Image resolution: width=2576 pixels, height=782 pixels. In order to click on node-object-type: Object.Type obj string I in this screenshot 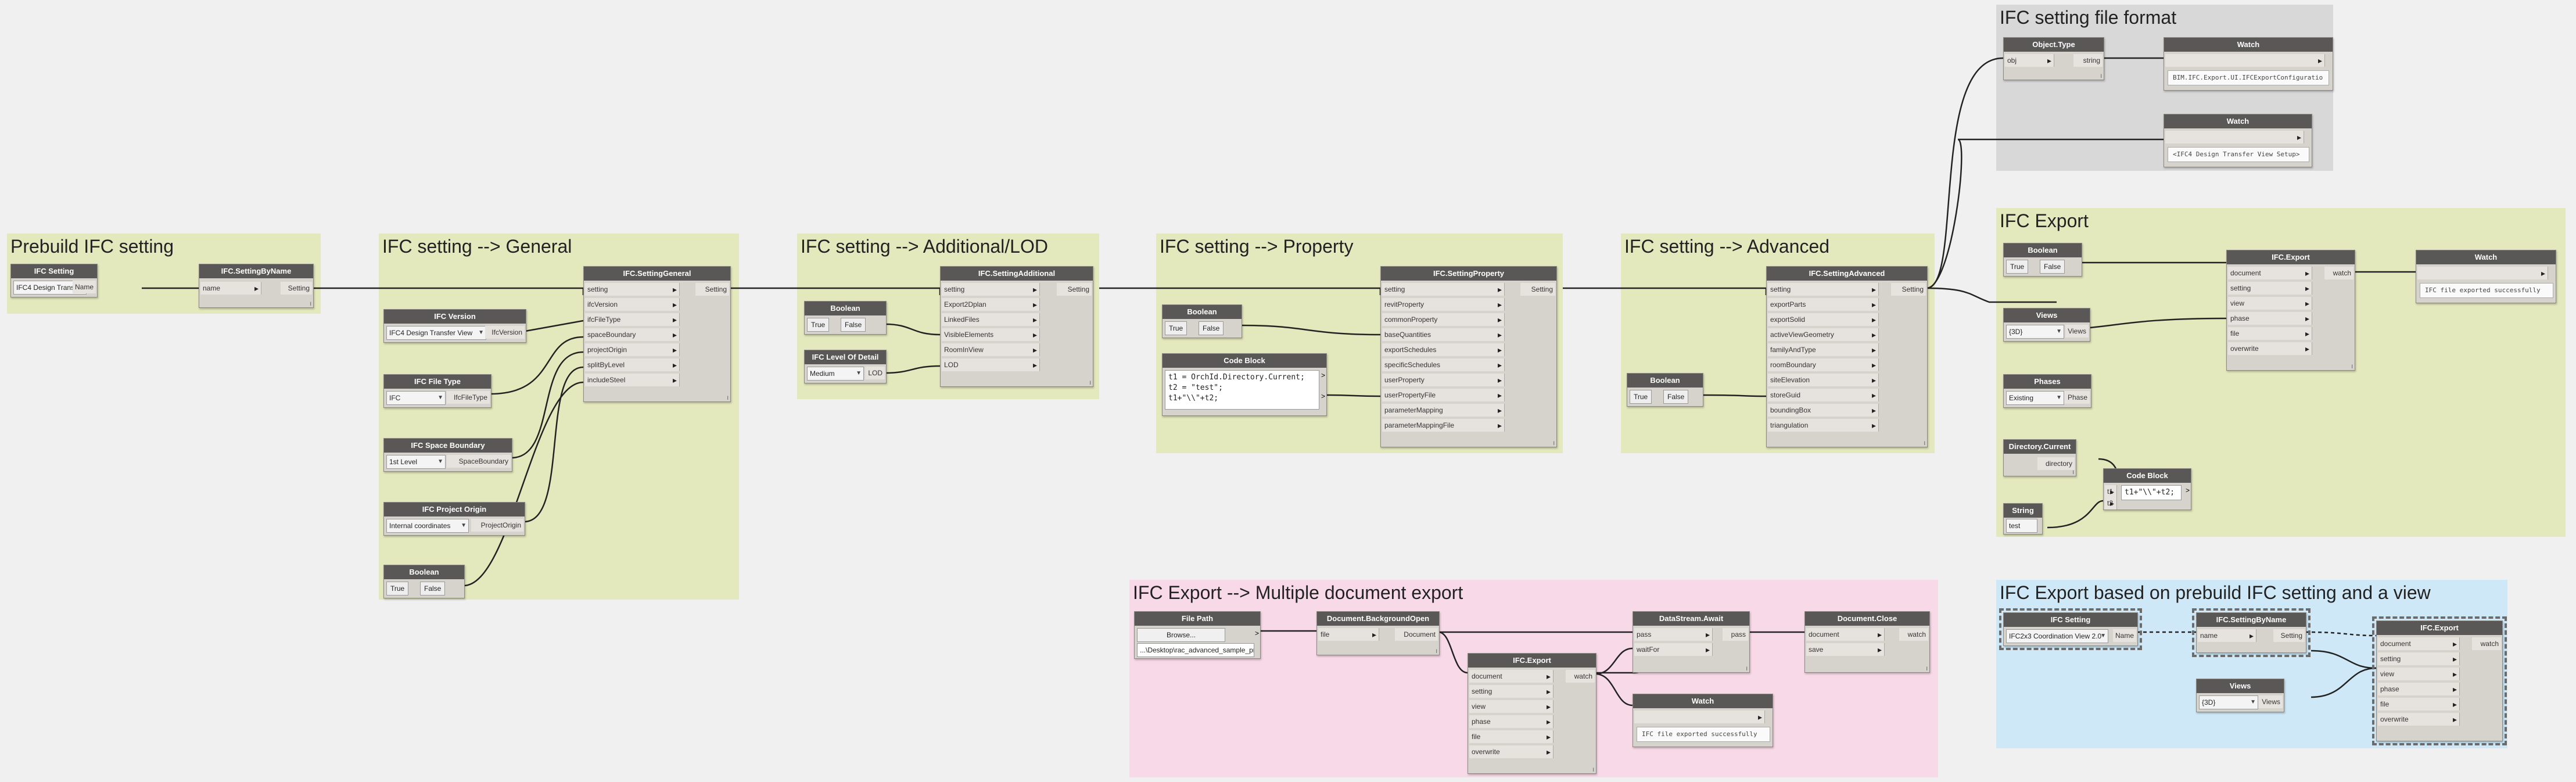, I will do `click(2053, 59)`.